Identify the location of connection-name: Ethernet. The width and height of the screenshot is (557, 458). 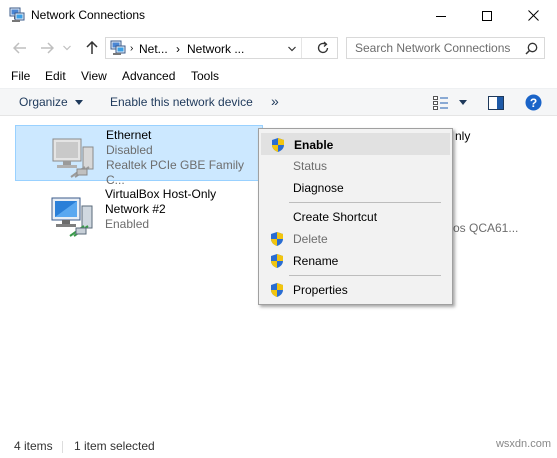
(129, 135).